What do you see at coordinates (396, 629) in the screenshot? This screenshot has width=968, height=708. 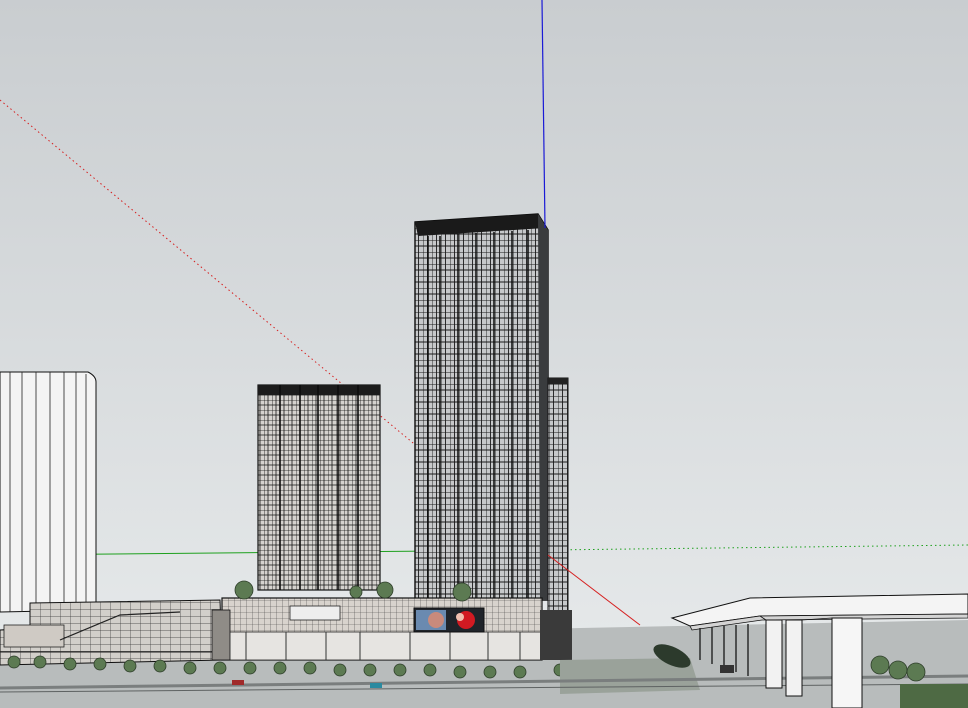 I see `commercial-podium` at bounding box center [396, 629].